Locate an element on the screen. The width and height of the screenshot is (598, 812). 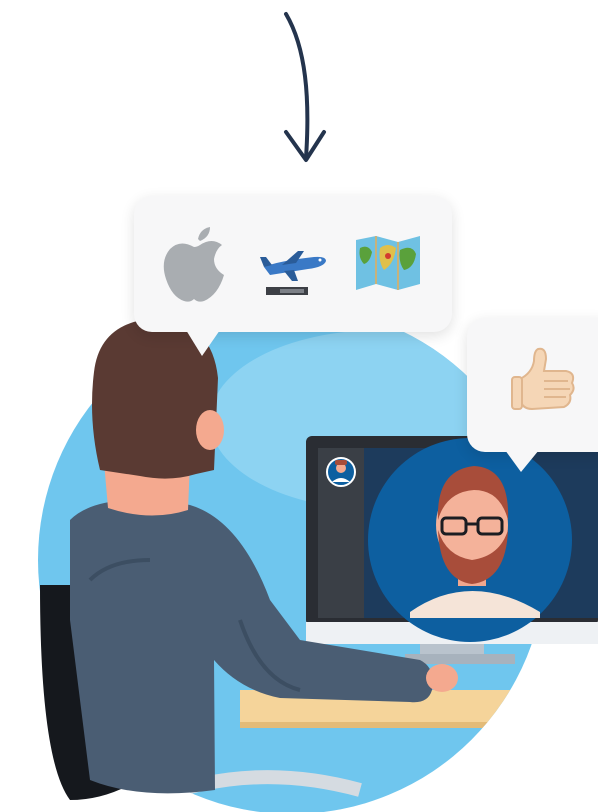
airplane-icon is located at coordinates (293, 273).